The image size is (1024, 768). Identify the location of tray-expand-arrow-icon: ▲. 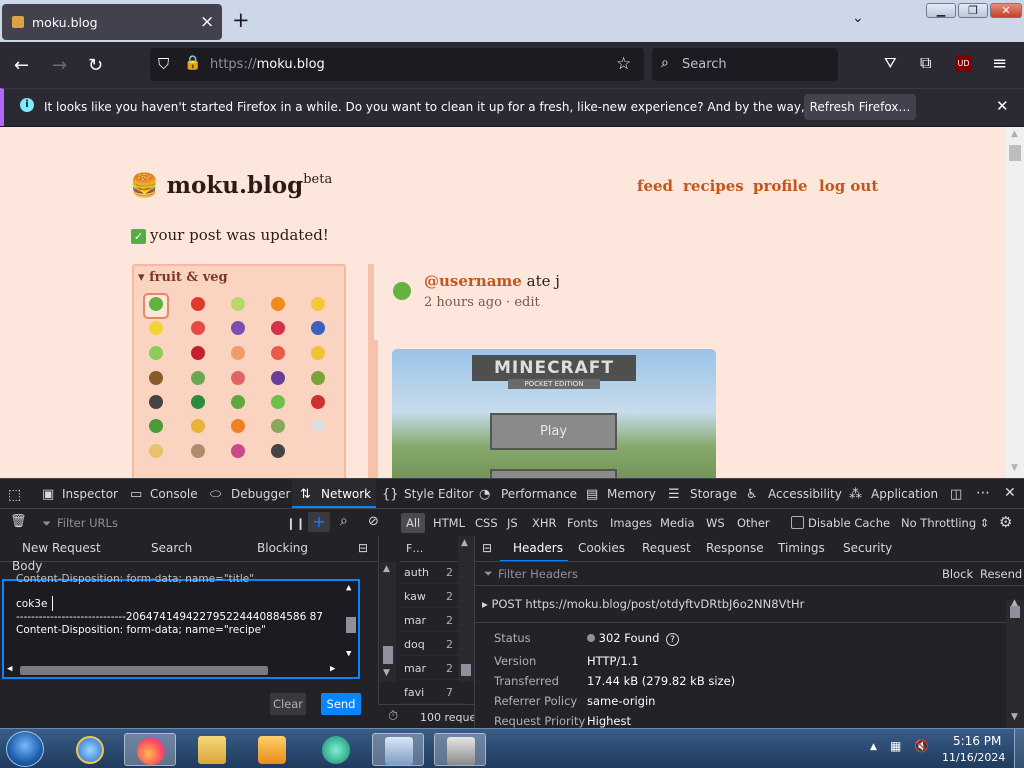
(873, 747).